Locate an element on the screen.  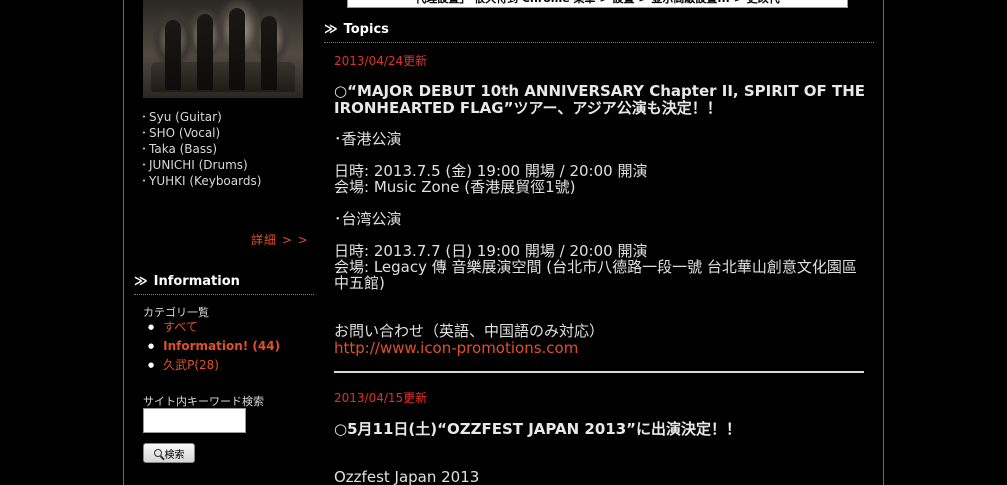
post-date: 2013/04/24更新 is located at coordinates (381, 61).